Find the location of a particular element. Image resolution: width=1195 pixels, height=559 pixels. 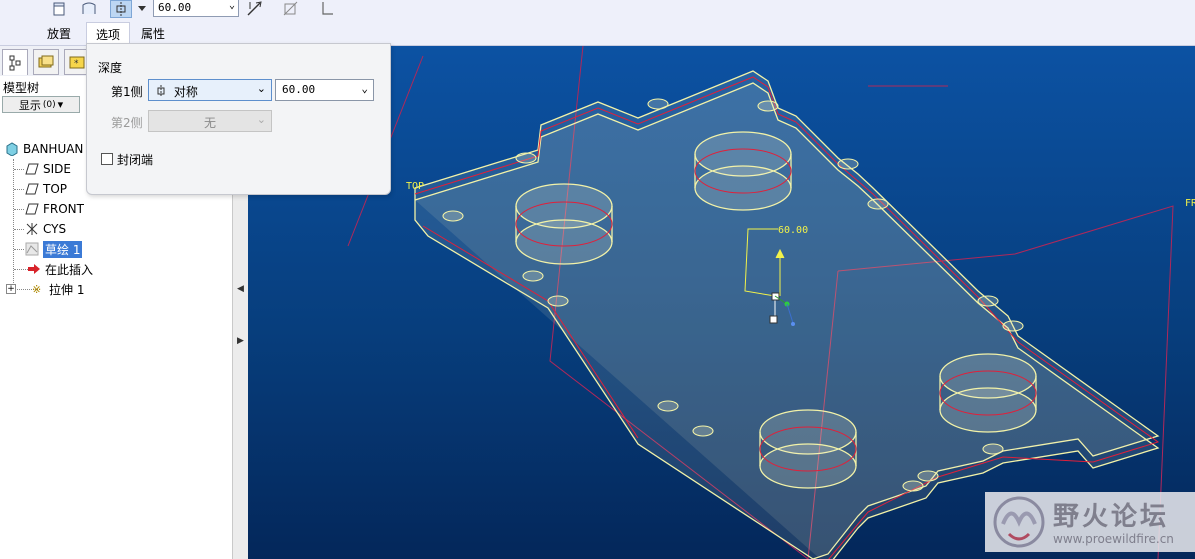

depth-value-input: 60.00 ⌄ is located at coordinates (196, 8).